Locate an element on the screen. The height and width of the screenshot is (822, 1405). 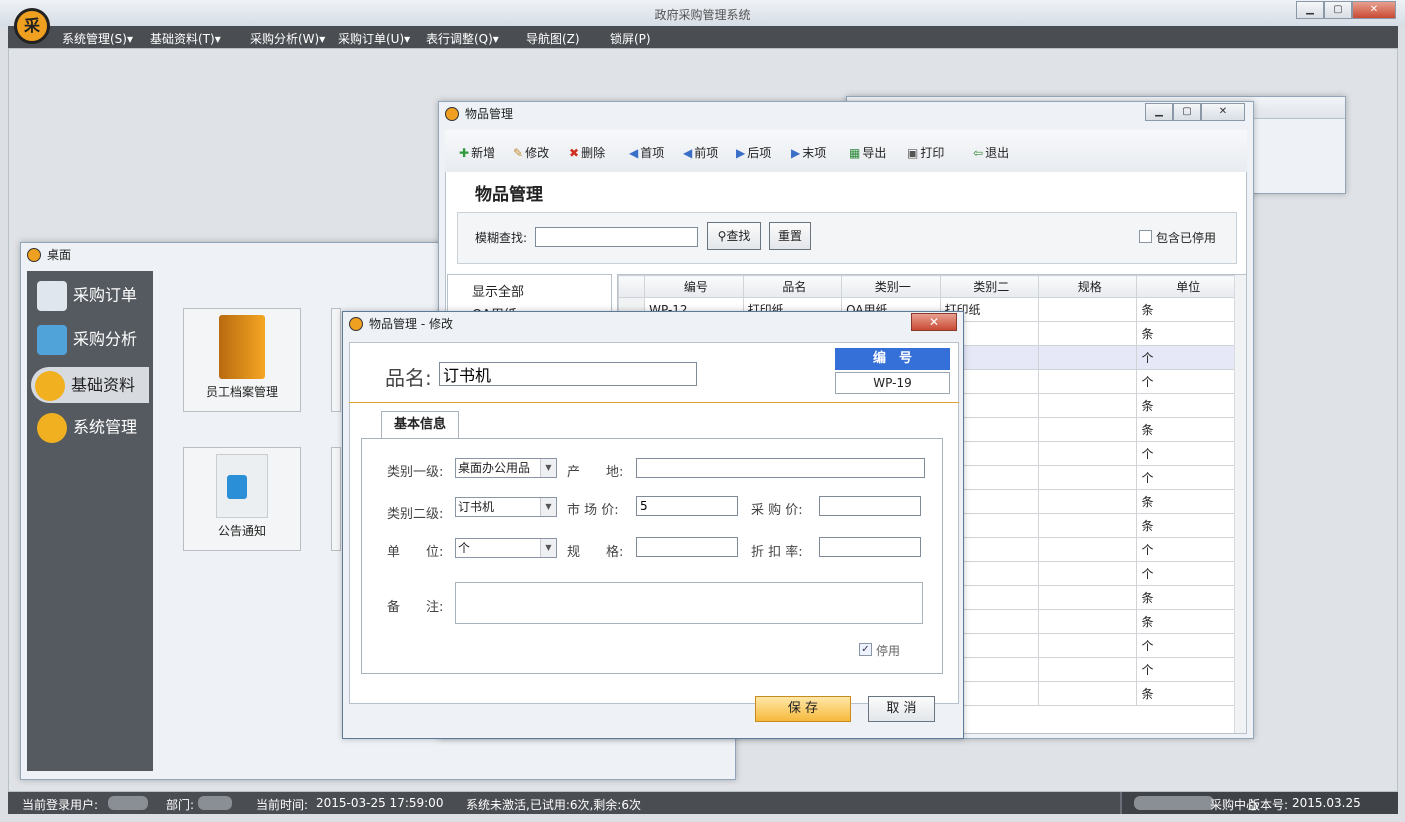
col-cat1: 类别一 is located at coordinates (891, 286).